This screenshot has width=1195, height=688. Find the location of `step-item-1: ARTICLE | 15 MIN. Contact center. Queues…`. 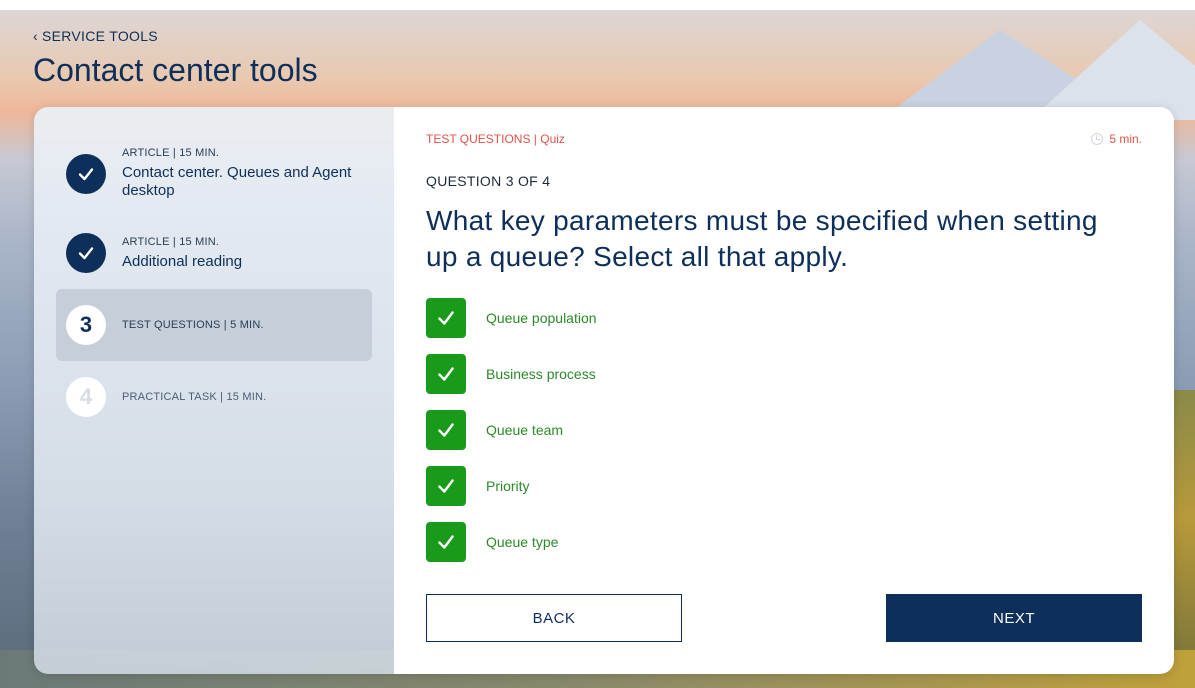

step-item-1: ARTICLE | 15 MIN. Contact center. Queues… is located at coordinates (214, 173).